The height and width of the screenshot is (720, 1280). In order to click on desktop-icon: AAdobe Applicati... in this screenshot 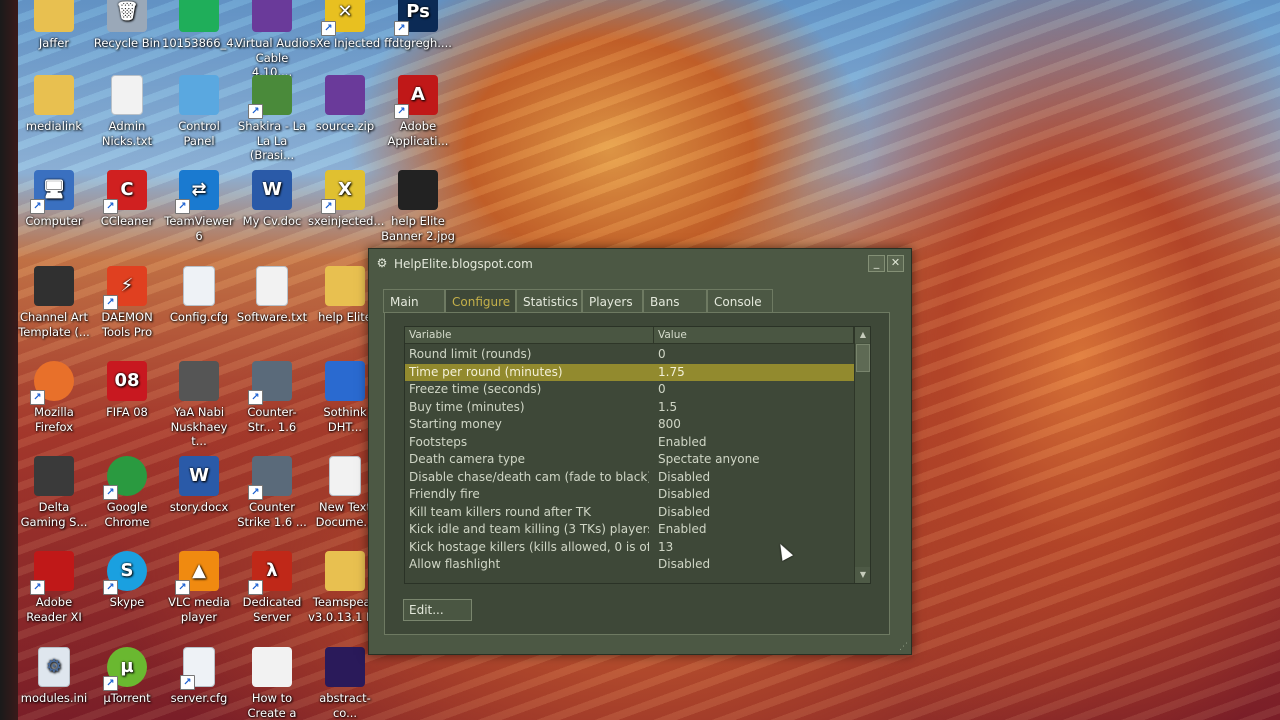, I will do `click(418, 111)`.